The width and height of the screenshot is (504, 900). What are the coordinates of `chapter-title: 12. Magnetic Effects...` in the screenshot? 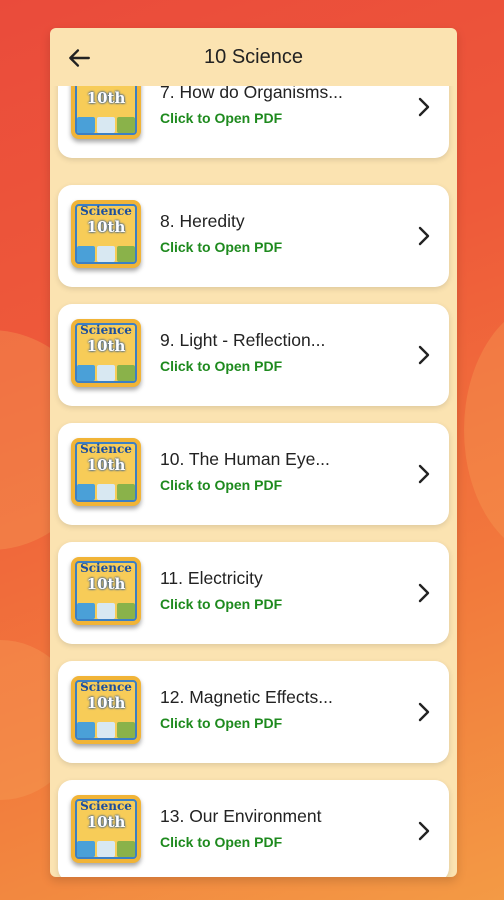 It's located at (246, 697).